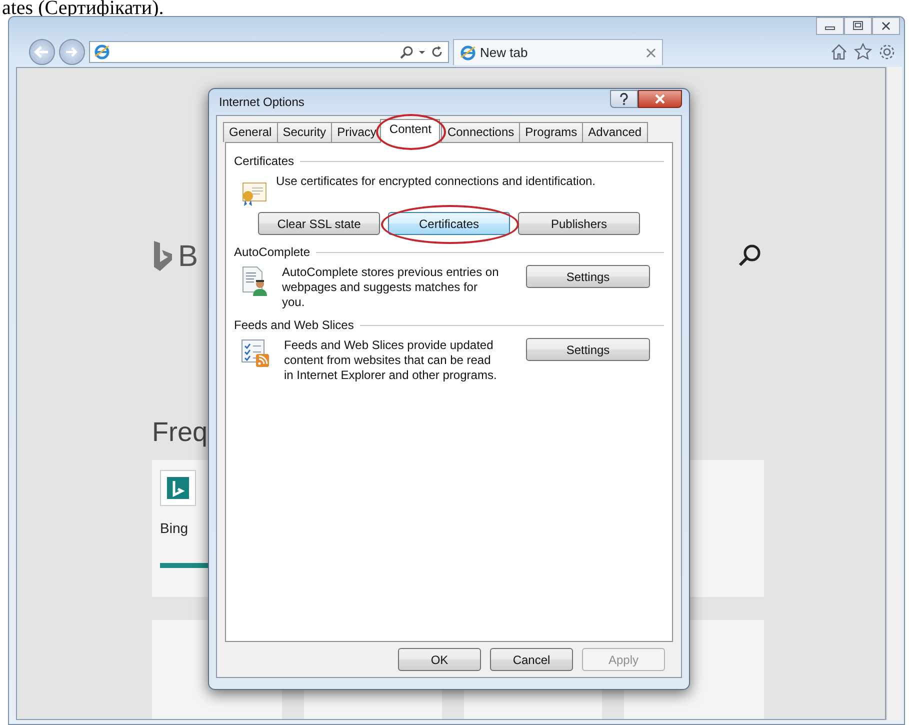  What do you see at coordinates (531, 659) in the screenshot?
I see `button: Cancel` at bounding box center [531, 659].